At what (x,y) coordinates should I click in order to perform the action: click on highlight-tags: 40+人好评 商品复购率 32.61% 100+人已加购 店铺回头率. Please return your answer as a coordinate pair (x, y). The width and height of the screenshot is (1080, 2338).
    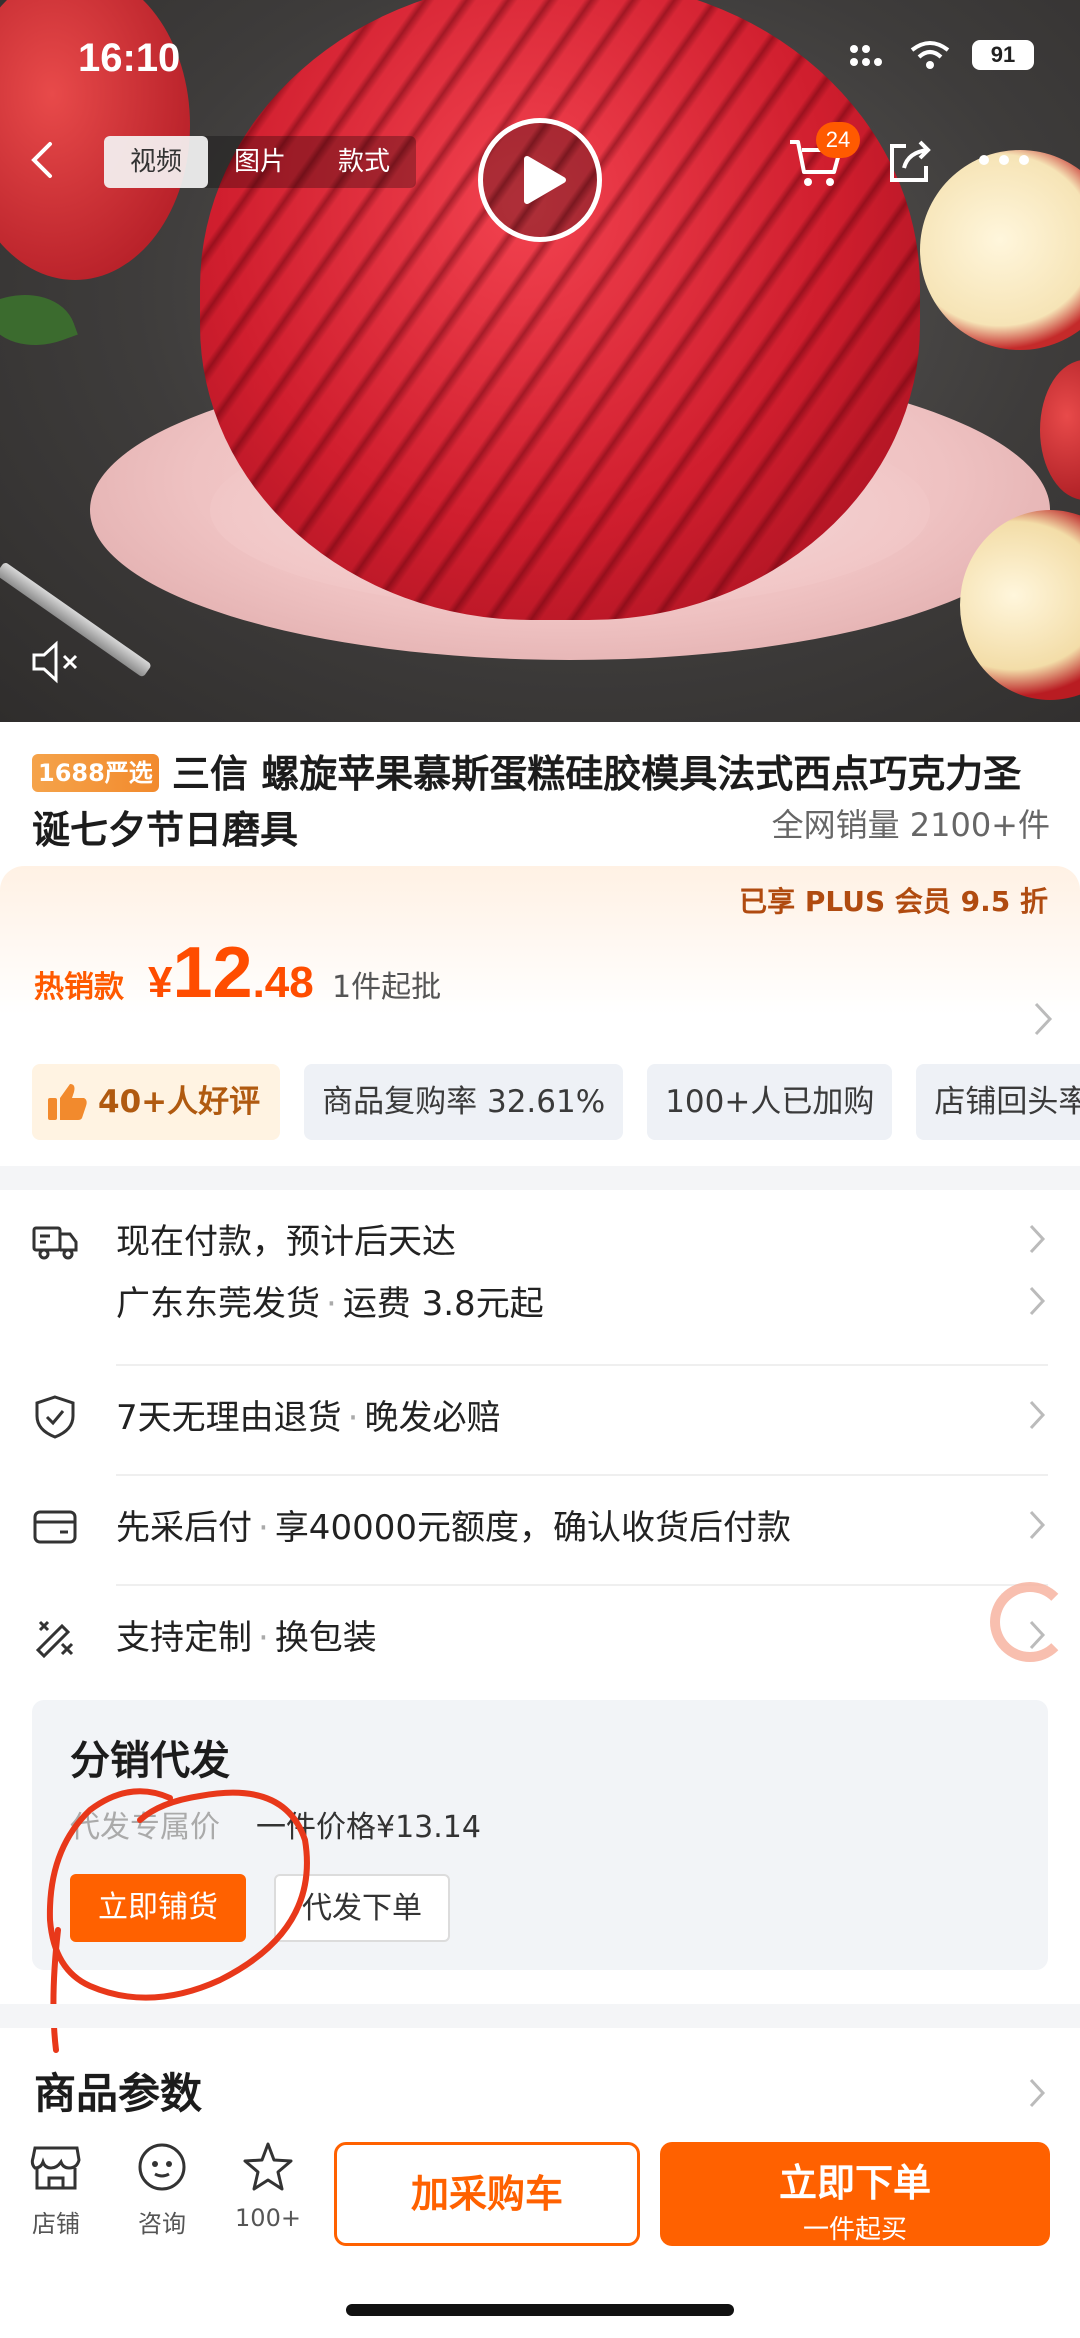
    Looking at the image, I should click on (556, 1102).